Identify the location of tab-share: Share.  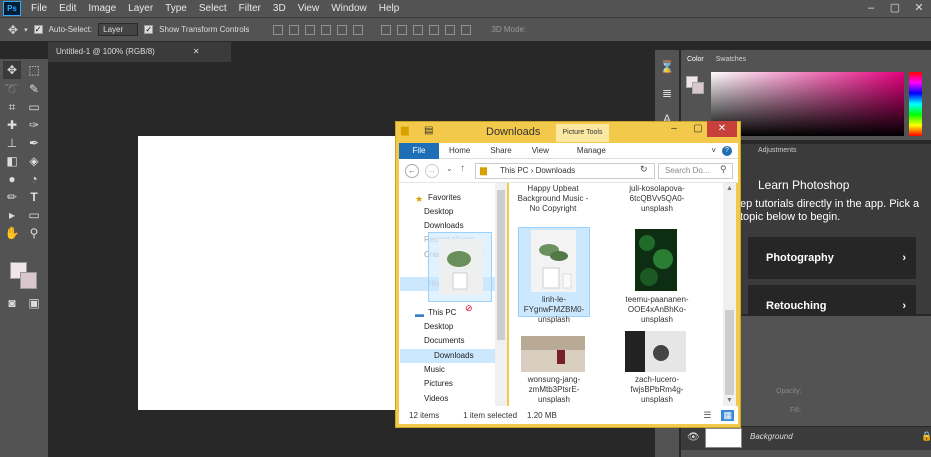
(500, 150).